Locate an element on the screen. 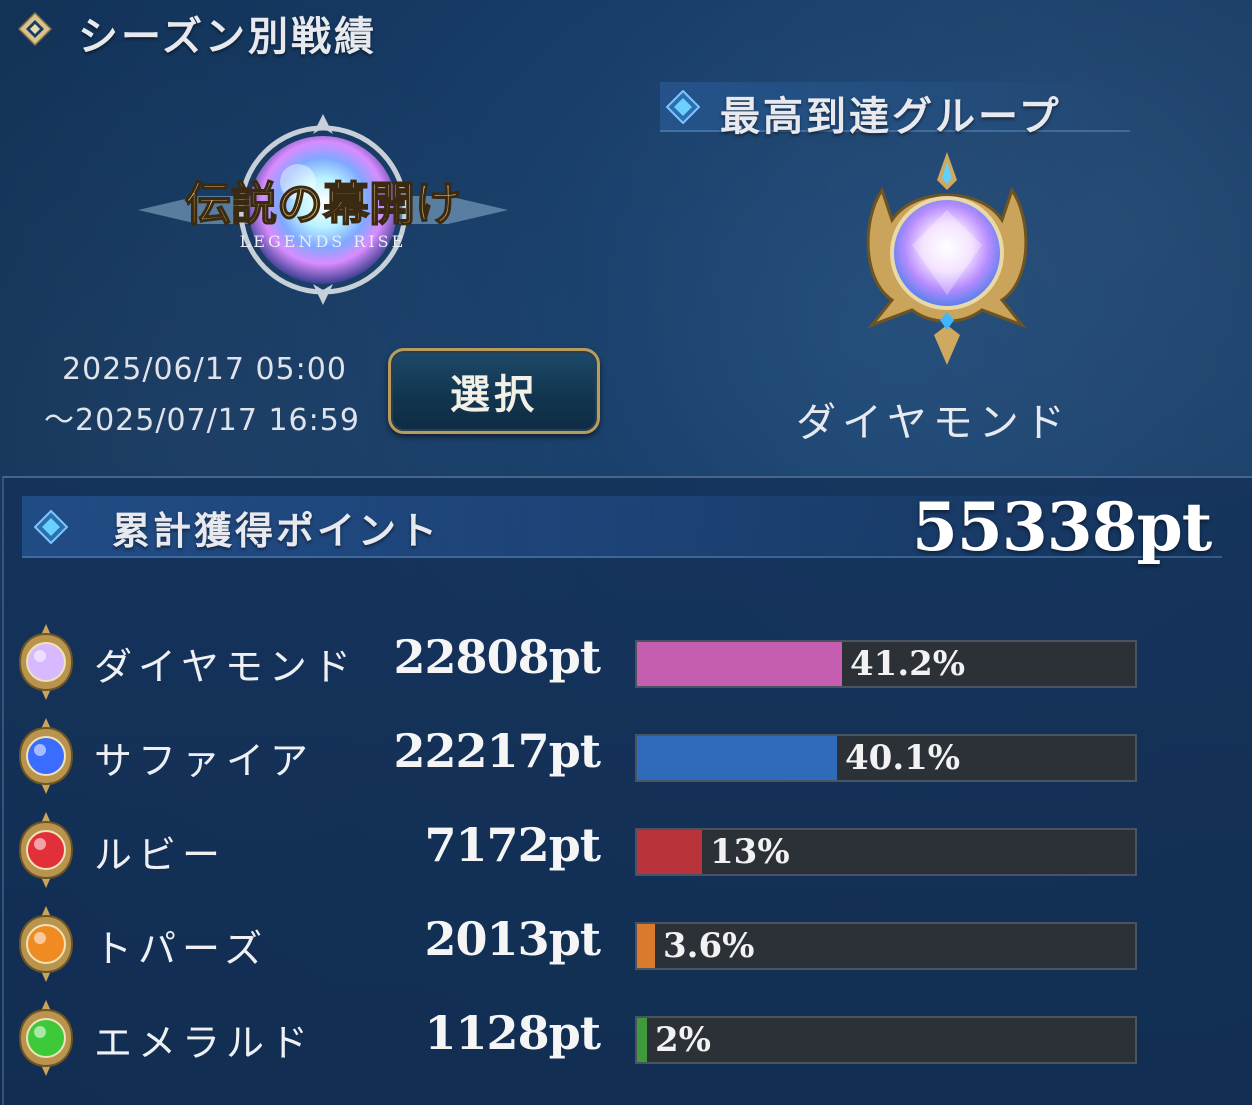  percentage-bar: 3.6% is located at coordinates (886, 946).